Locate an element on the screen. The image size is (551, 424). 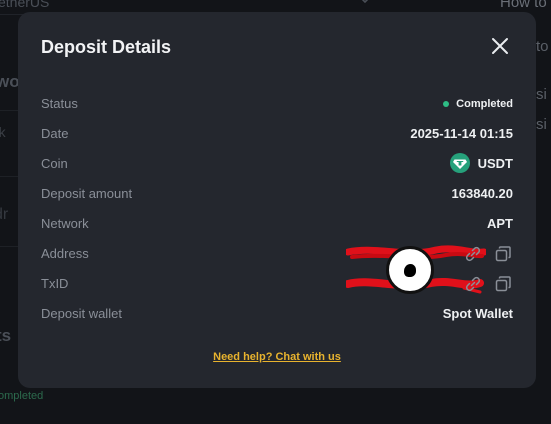
bg-right-text: to is located at coordinates (542, 46).